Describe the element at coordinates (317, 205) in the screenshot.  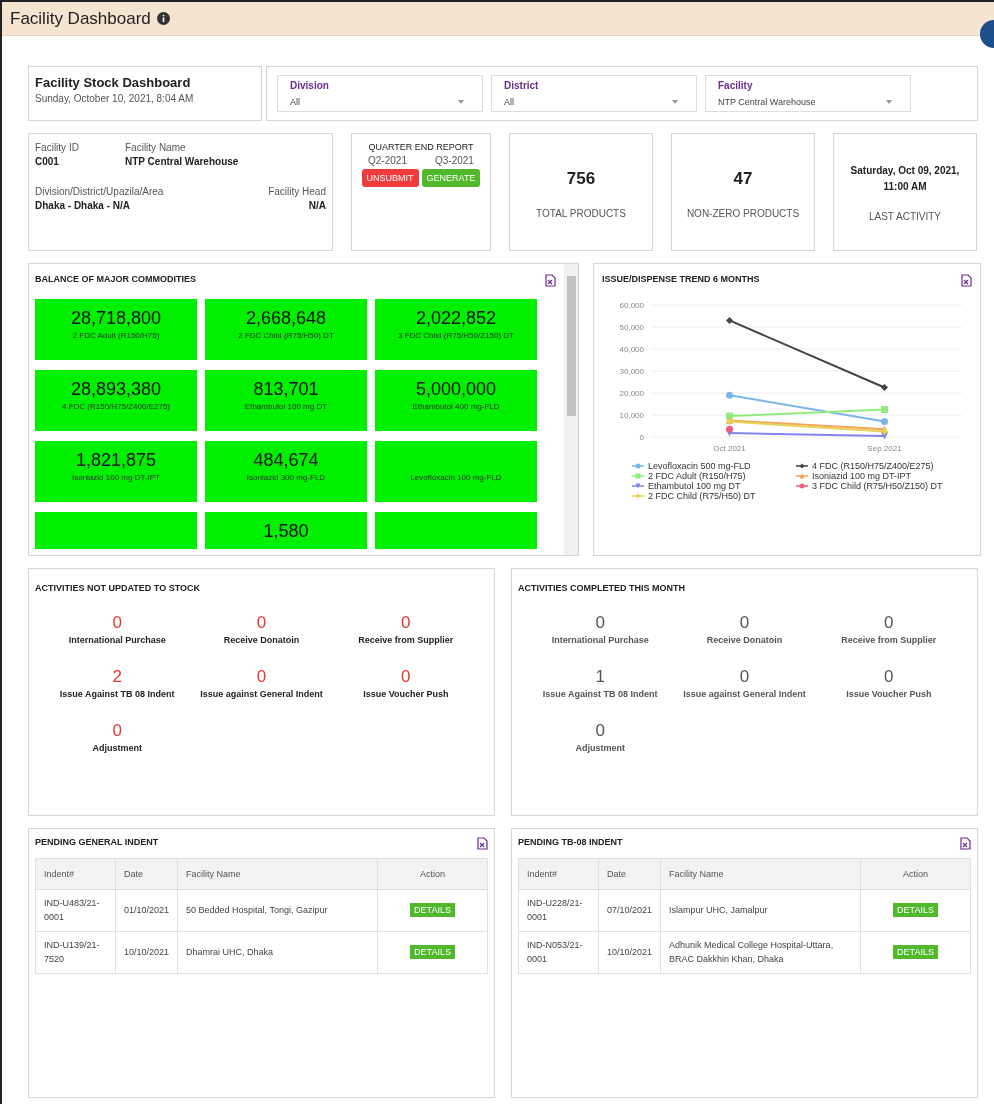
I see `field-value: N/A` at that location.